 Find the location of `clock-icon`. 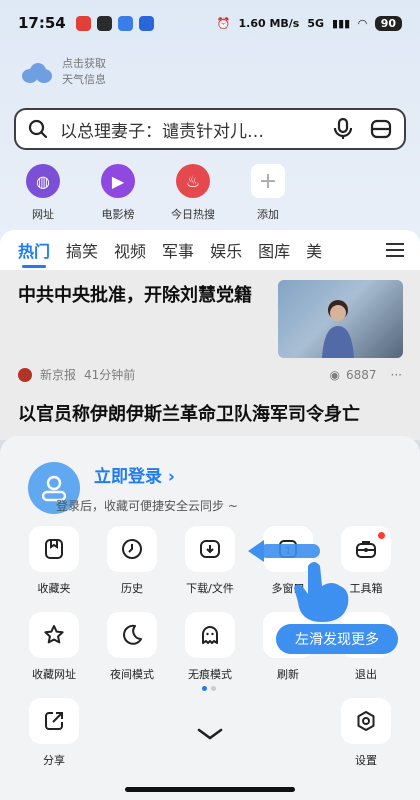

clock-icon is located at coordinates (132, 549).